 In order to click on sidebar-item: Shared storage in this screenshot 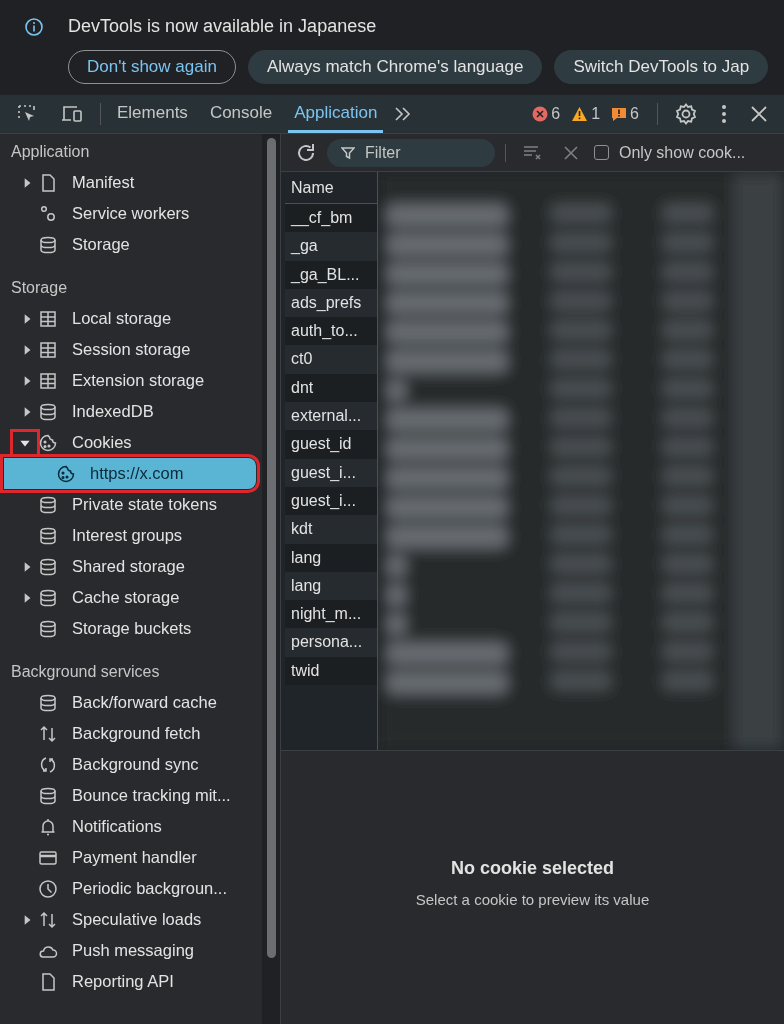, I will do `click(150, 566)`.